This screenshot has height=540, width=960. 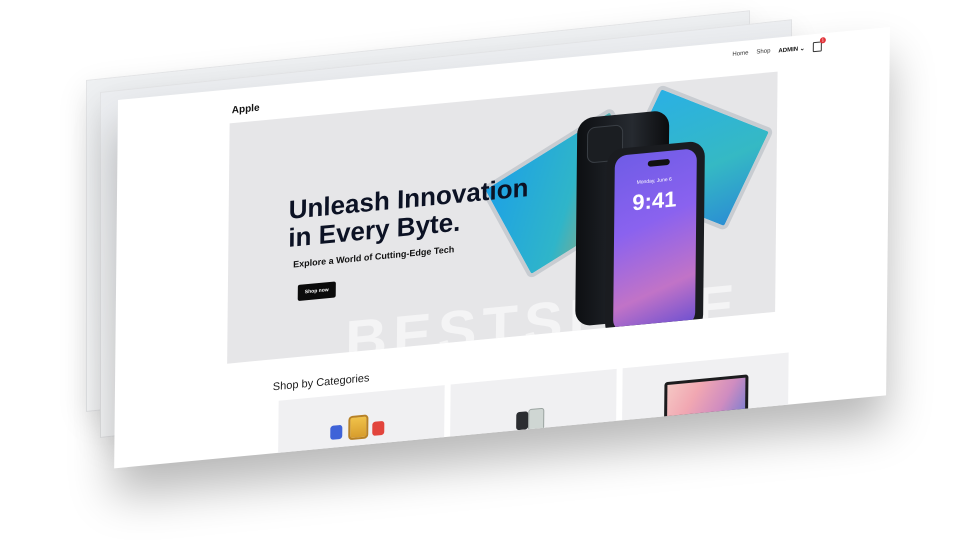 What do you see at coordinates (321, 383) in the screenshot?
I see `categories-title: Shop by Categories` at bounding box center [321, 383].